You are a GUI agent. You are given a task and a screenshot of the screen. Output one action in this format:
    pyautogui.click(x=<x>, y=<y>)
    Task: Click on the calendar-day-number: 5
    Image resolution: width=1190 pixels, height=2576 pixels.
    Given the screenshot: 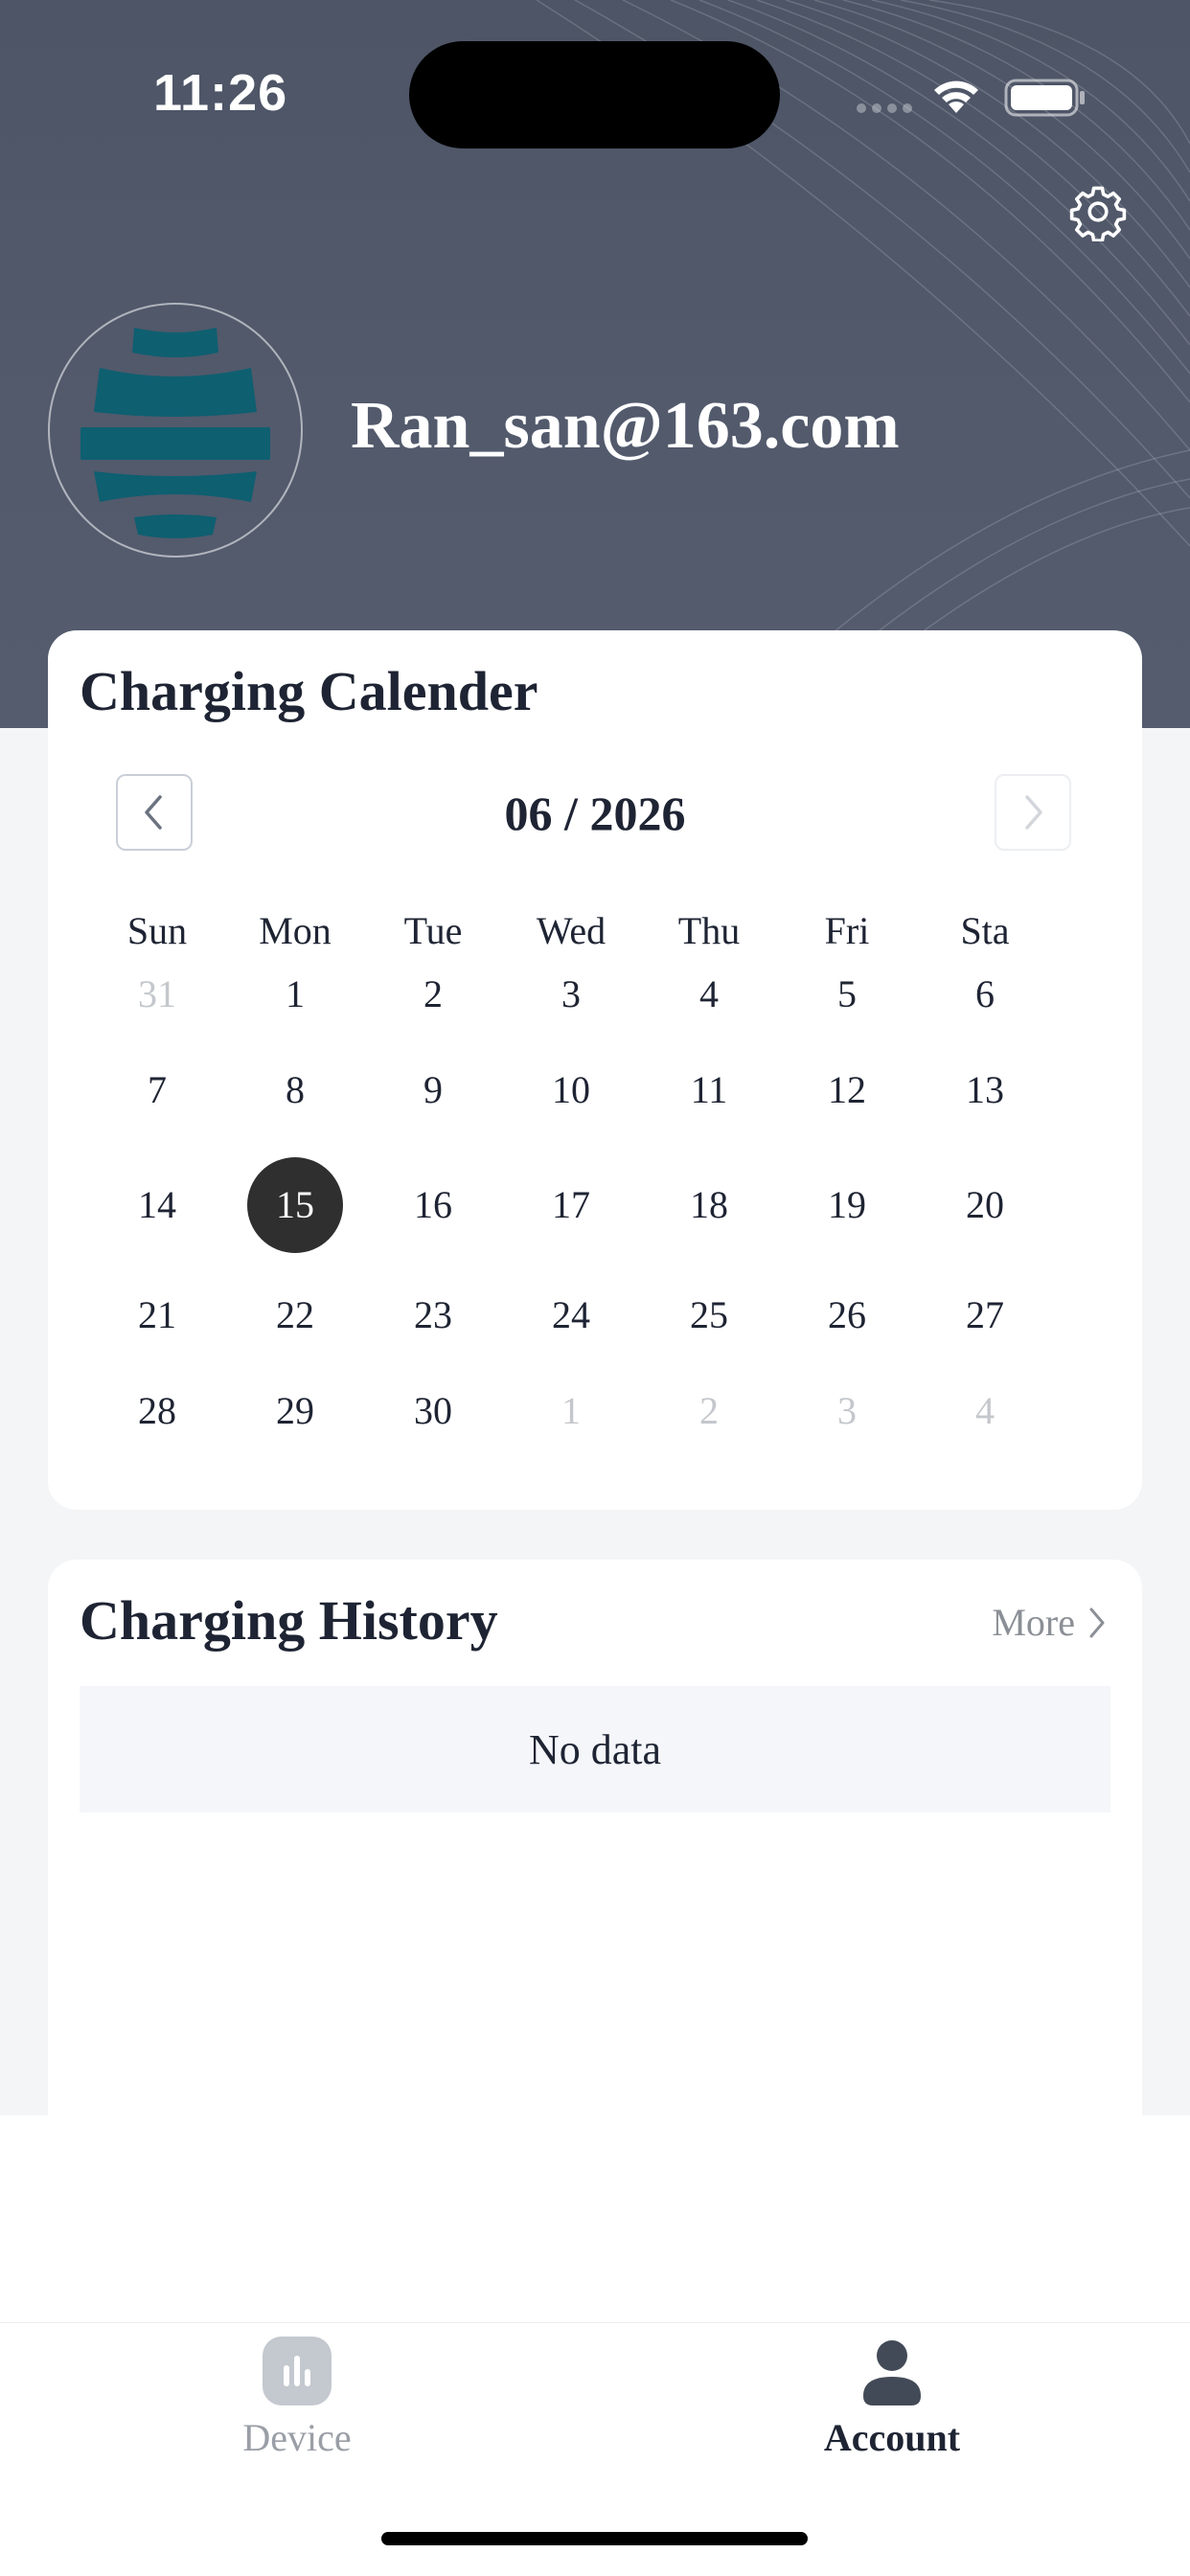 What is the action you would take?
    pyautogui.click(x=847, y=993)
    